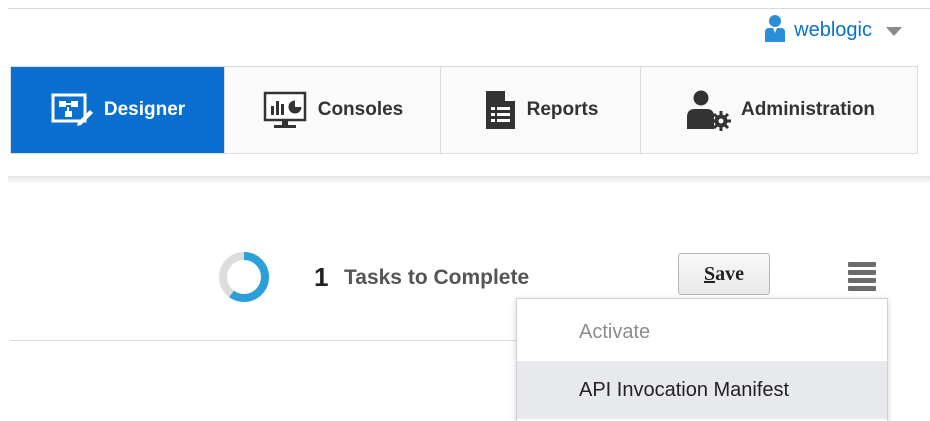 The width and height of the screenshot is (930, 421). I want to click on menu-item-api-invocation-manifest: API Invocation Manifest, so click(702, 390).